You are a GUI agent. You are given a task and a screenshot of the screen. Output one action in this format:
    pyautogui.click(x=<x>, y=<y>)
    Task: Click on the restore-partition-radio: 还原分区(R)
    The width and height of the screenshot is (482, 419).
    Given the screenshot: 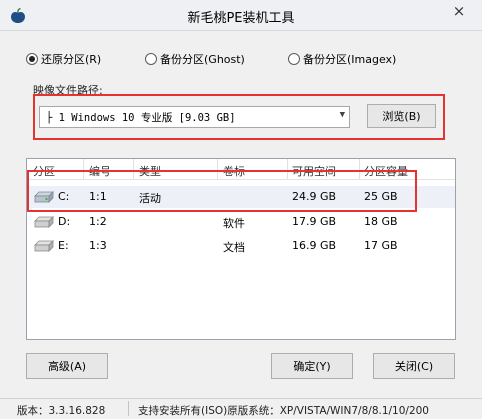 What is the action you would take?
    pyautogui.click(x=63, y=59)
    